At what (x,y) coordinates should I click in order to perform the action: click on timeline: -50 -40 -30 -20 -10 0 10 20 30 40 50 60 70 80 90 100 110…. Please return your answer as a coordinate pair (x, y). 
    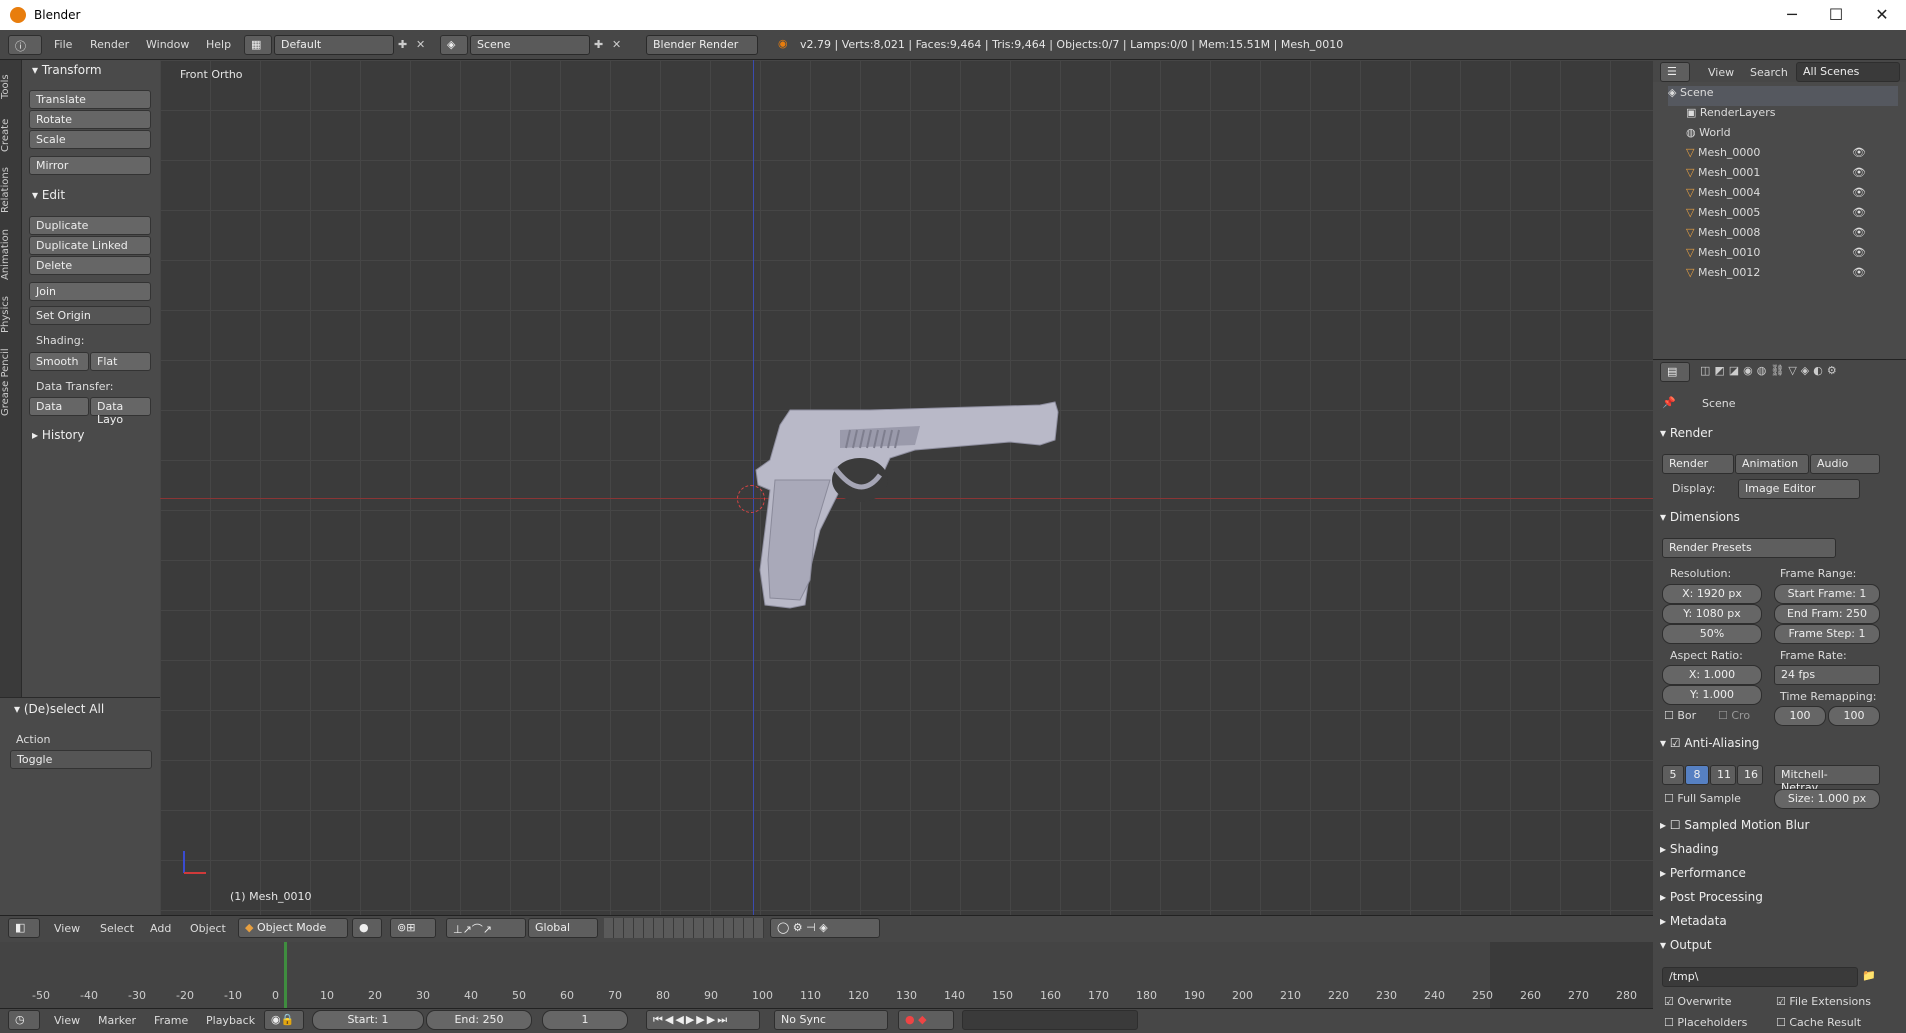
    Looking at the image, I should click on (826, 975).